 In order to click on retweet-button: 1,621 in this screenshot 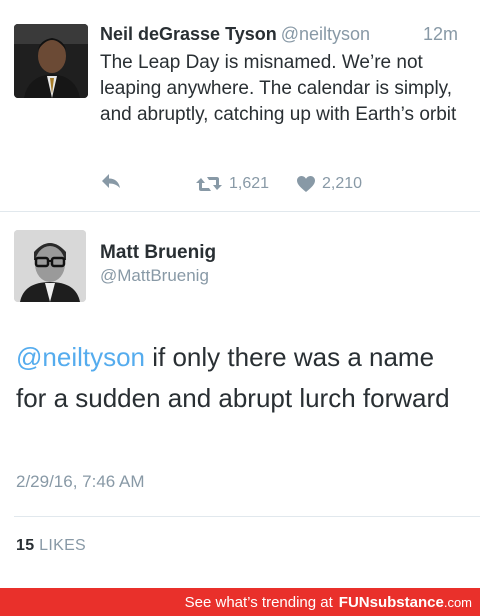, I will do `click(232, 184)`.